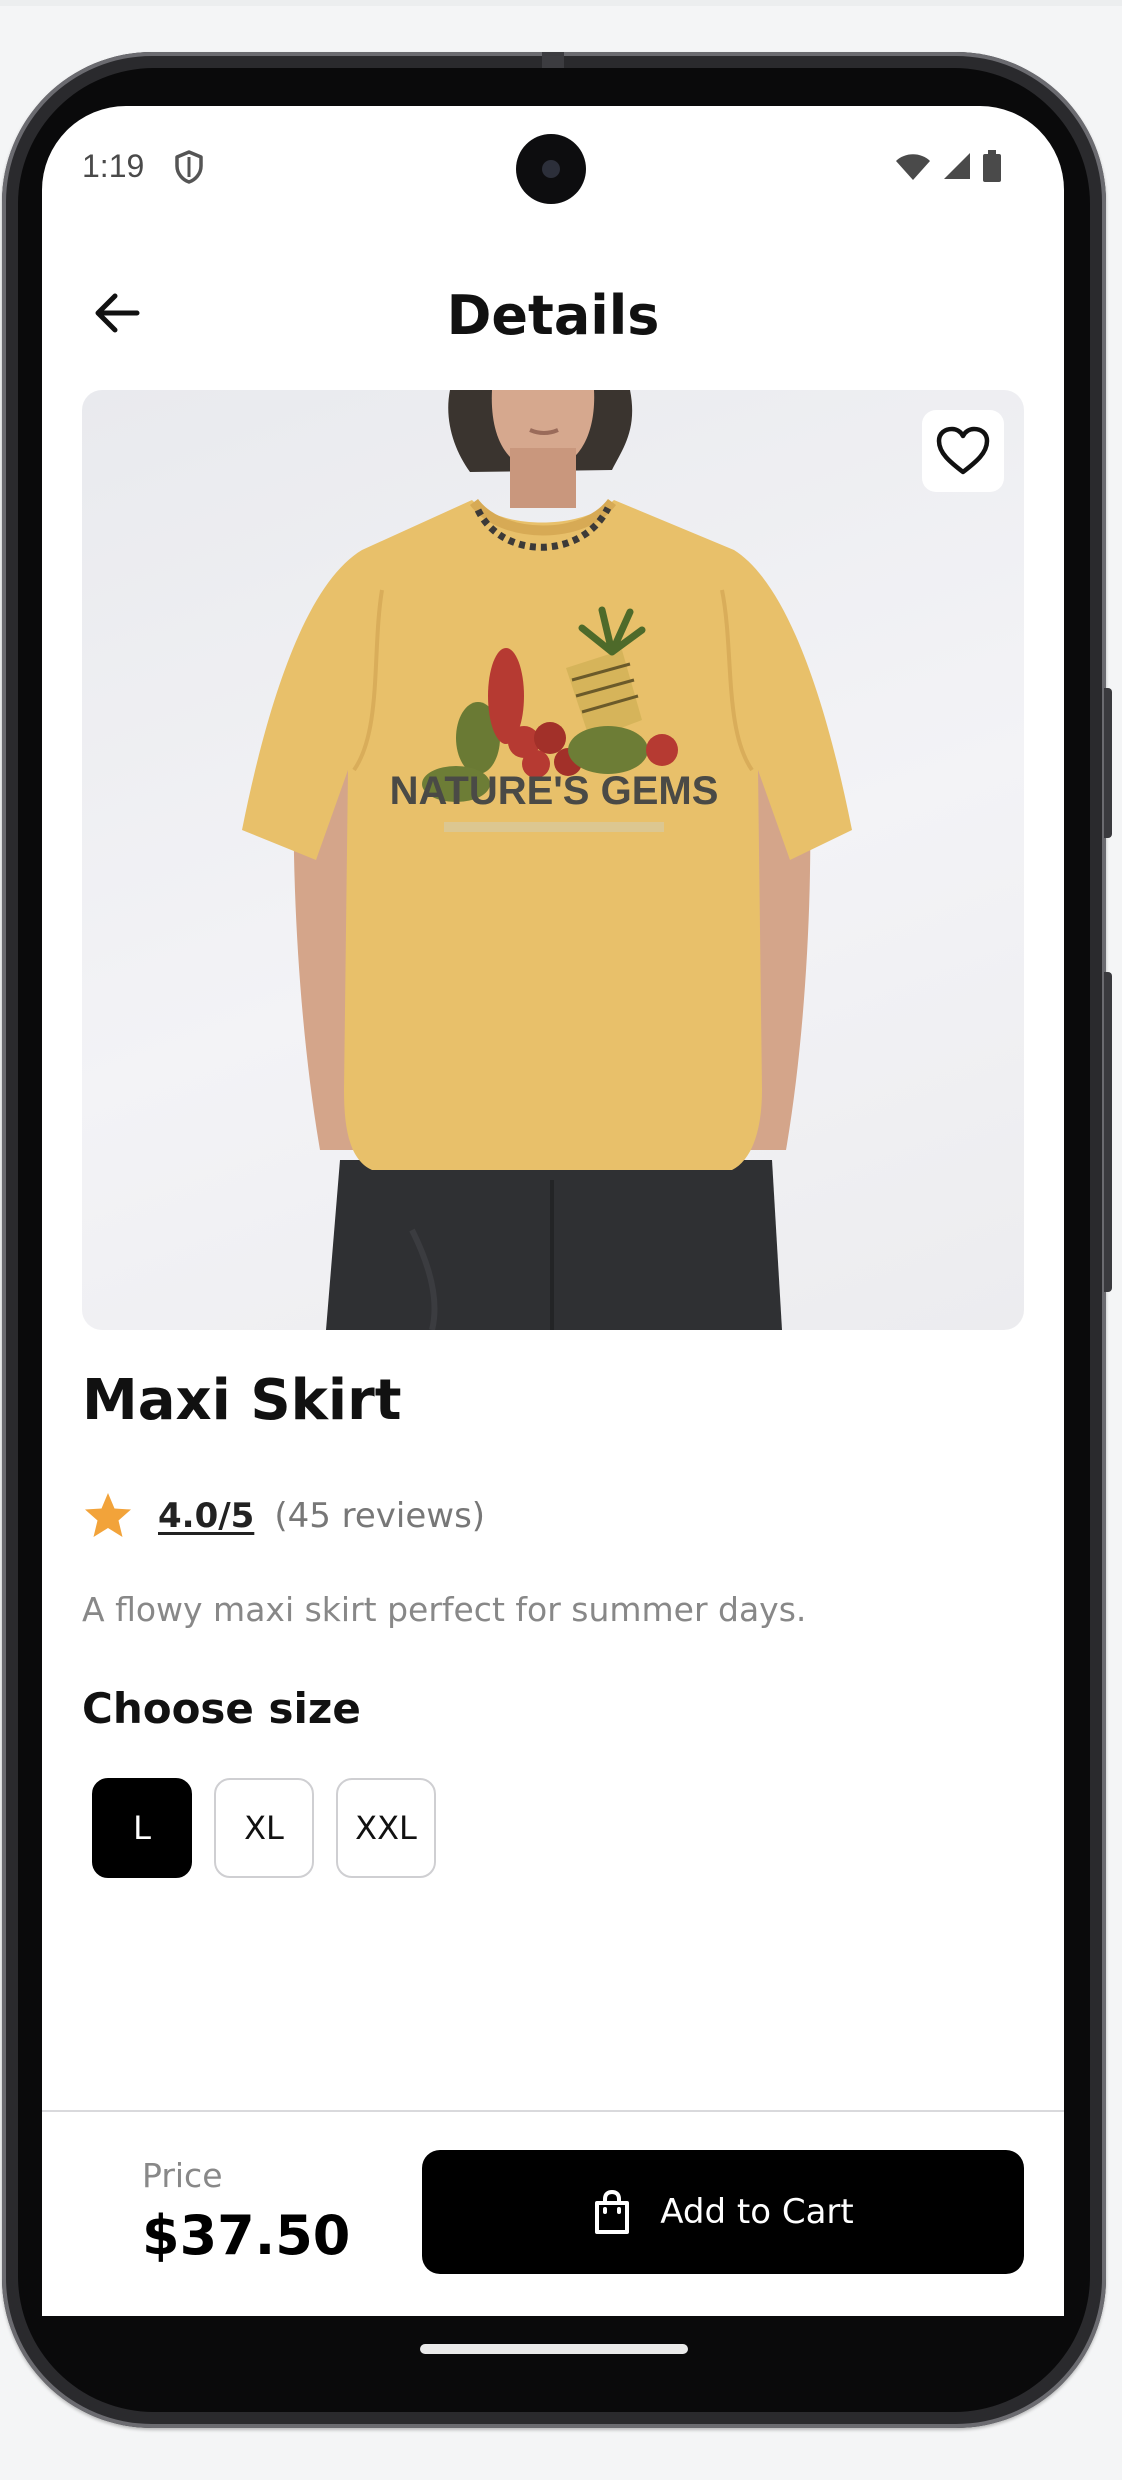 This screenshot has width=1122, height=2480. I want to click on size-heading: Choose size, so click(221, 1708).